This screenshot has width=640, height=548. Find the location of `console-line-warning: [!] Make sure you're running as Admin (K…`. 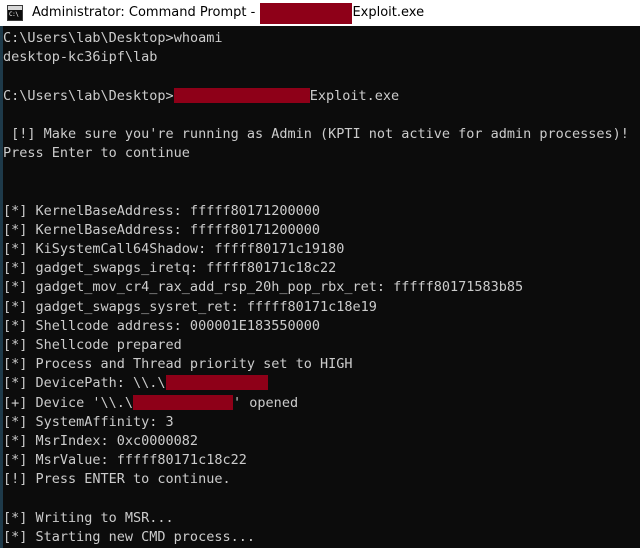

console-line-warning: [!] Make sure you're running as Admin (K… is located at coordinates (316, 133).